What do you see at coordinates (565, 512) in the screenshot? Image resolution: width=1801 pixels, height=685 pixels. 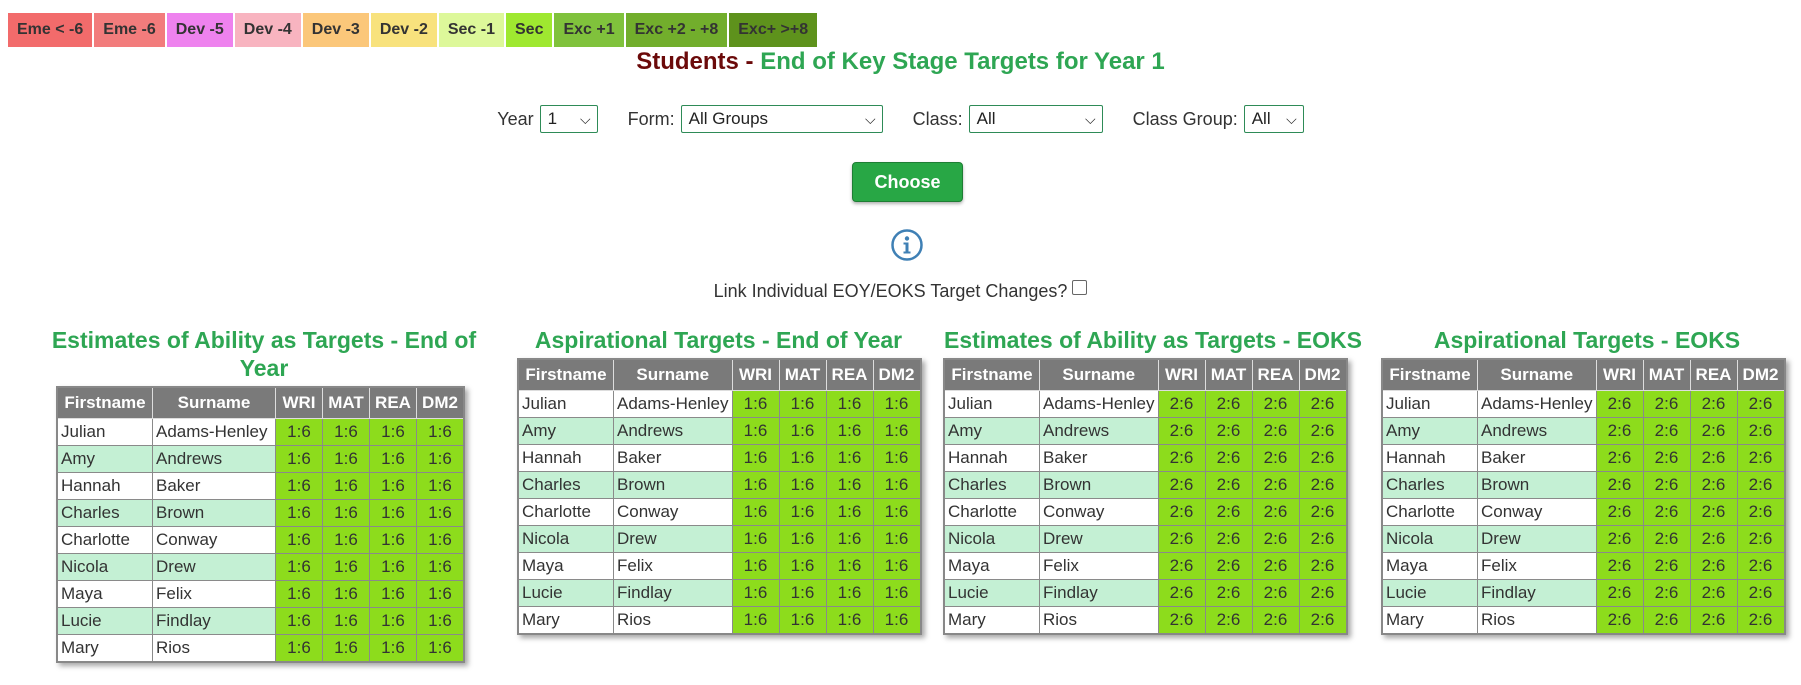 I see `firstname-cell: Charlotte` at bounding box center [565, 512].